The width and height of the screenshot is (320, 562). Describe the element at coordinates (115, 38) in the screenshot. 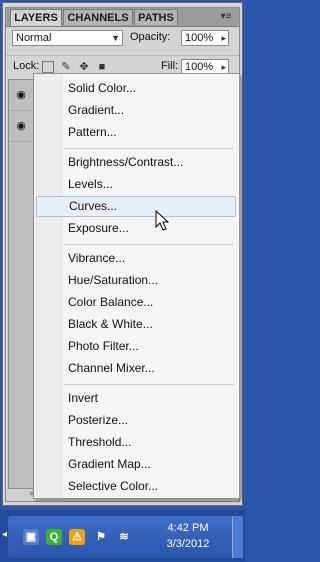

I see `chevron-down-icon: ▼` at that location.